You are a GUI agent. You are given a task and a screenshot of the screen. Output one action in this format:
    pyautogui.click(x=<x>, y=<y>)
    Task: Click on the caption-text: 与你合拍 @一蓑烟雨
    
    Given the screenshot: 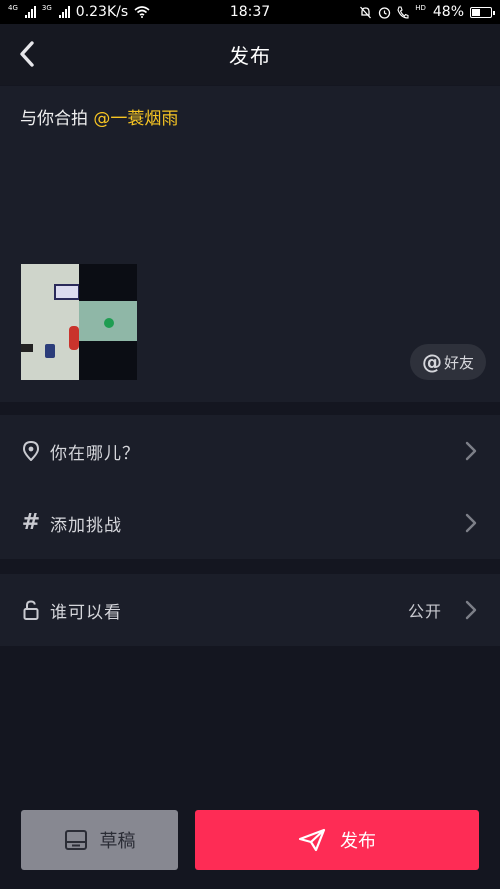 What is the action you would take?
    pyautogui.click(x=99, y=116)
    